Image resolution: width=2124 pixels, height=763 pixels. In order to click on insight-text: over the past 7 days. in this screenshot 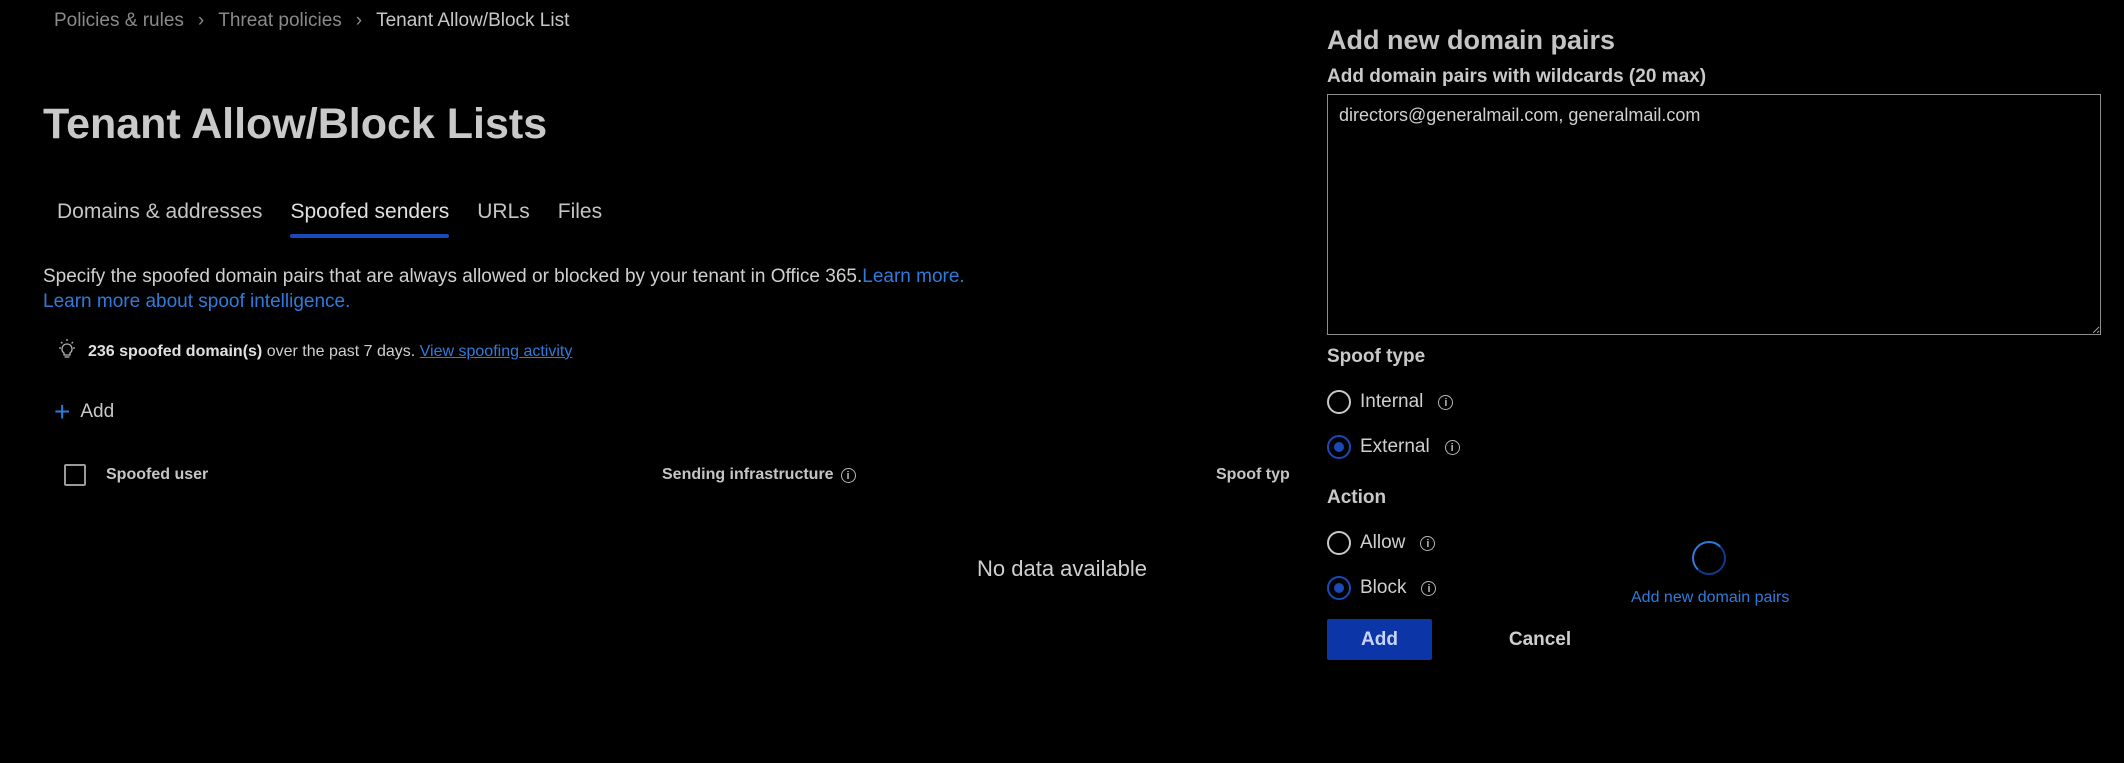, I will do `click(341, 351)`.